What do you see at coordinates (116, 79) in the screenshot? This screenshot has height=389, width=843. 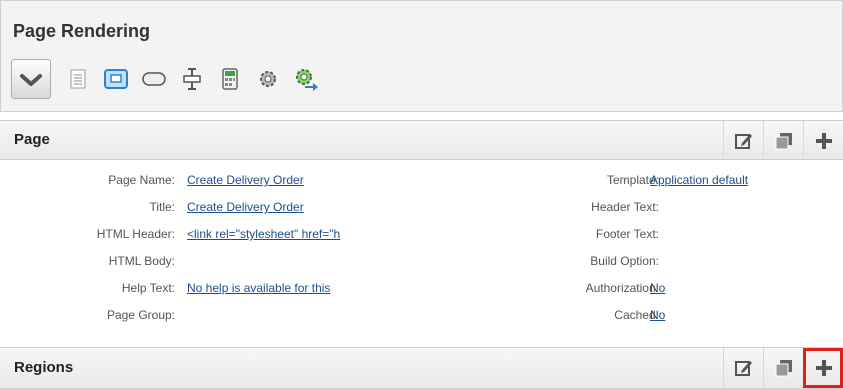 I see `region-icon` at bounding box center [116, 79].